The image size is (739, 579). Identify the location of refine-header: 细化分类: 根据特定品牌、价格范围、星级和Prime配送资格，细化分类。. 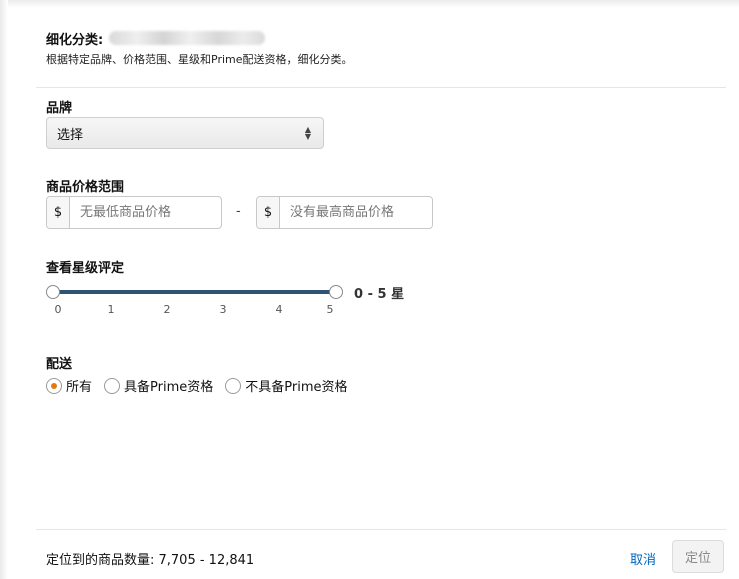
(199, 48).